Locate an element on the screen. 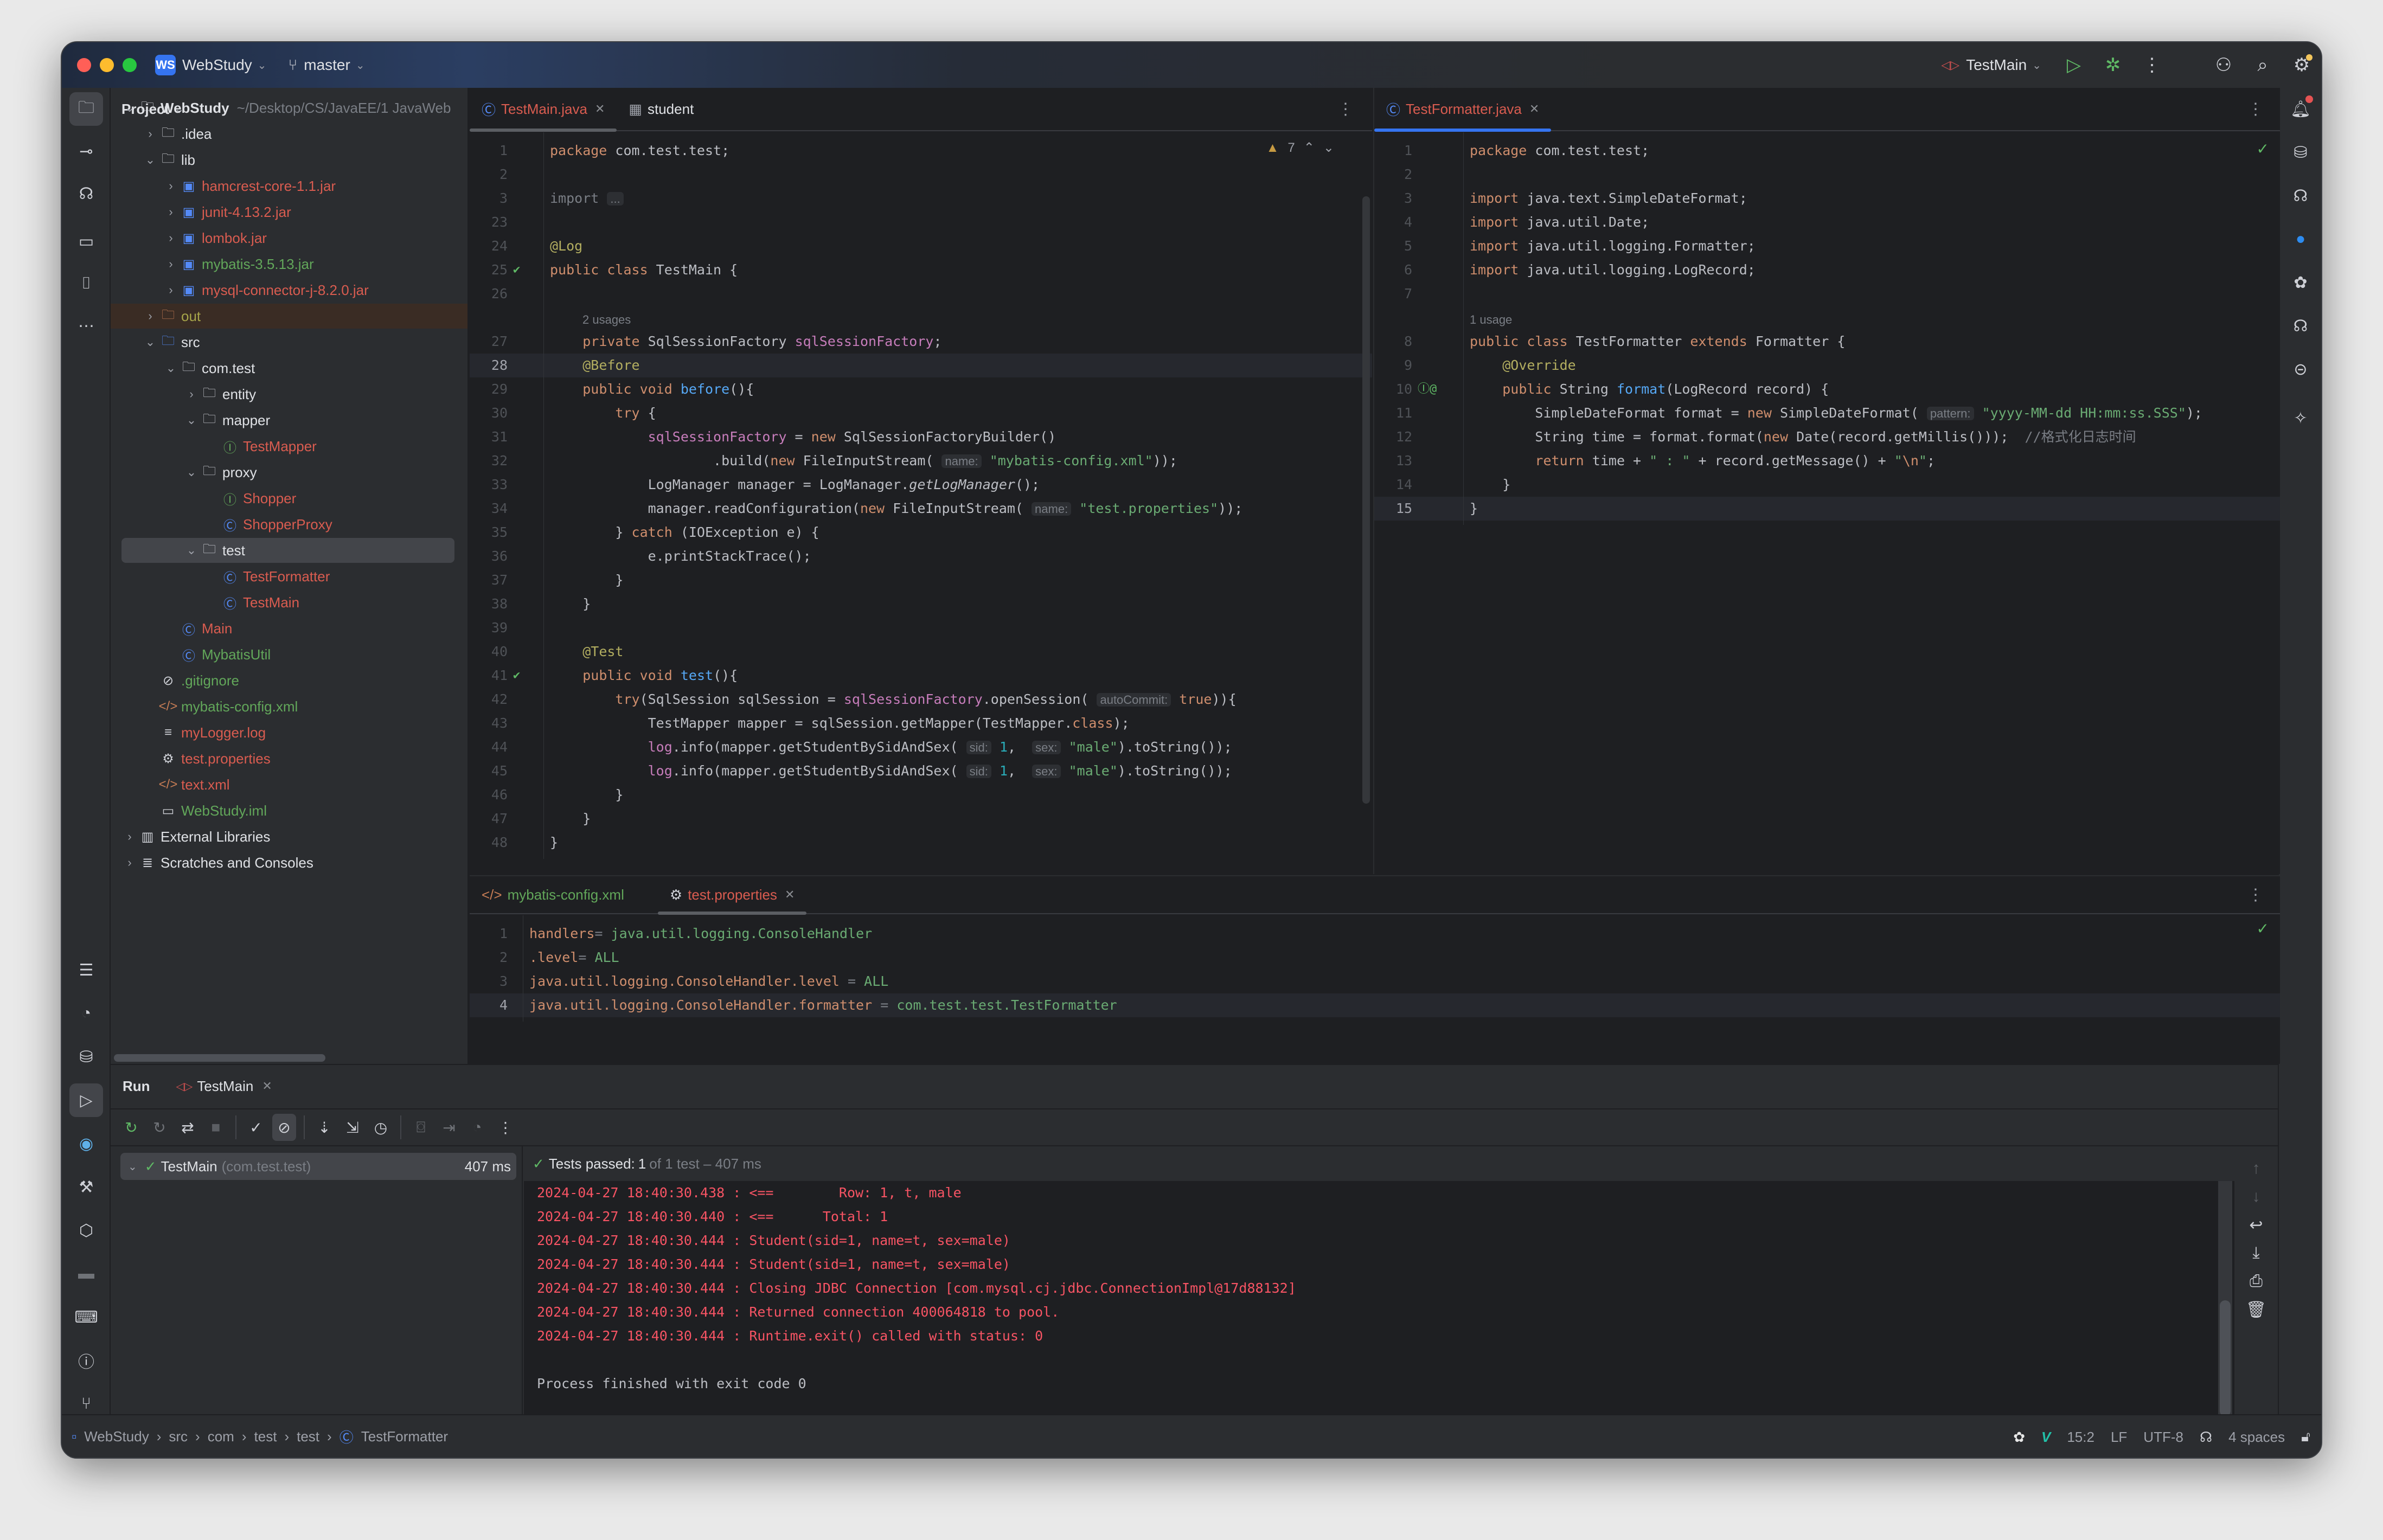 Image resolution: width=2383 pixels, height=1540 pixels. project-tool-icon: 🗀 is located at coordinates (86, 109).